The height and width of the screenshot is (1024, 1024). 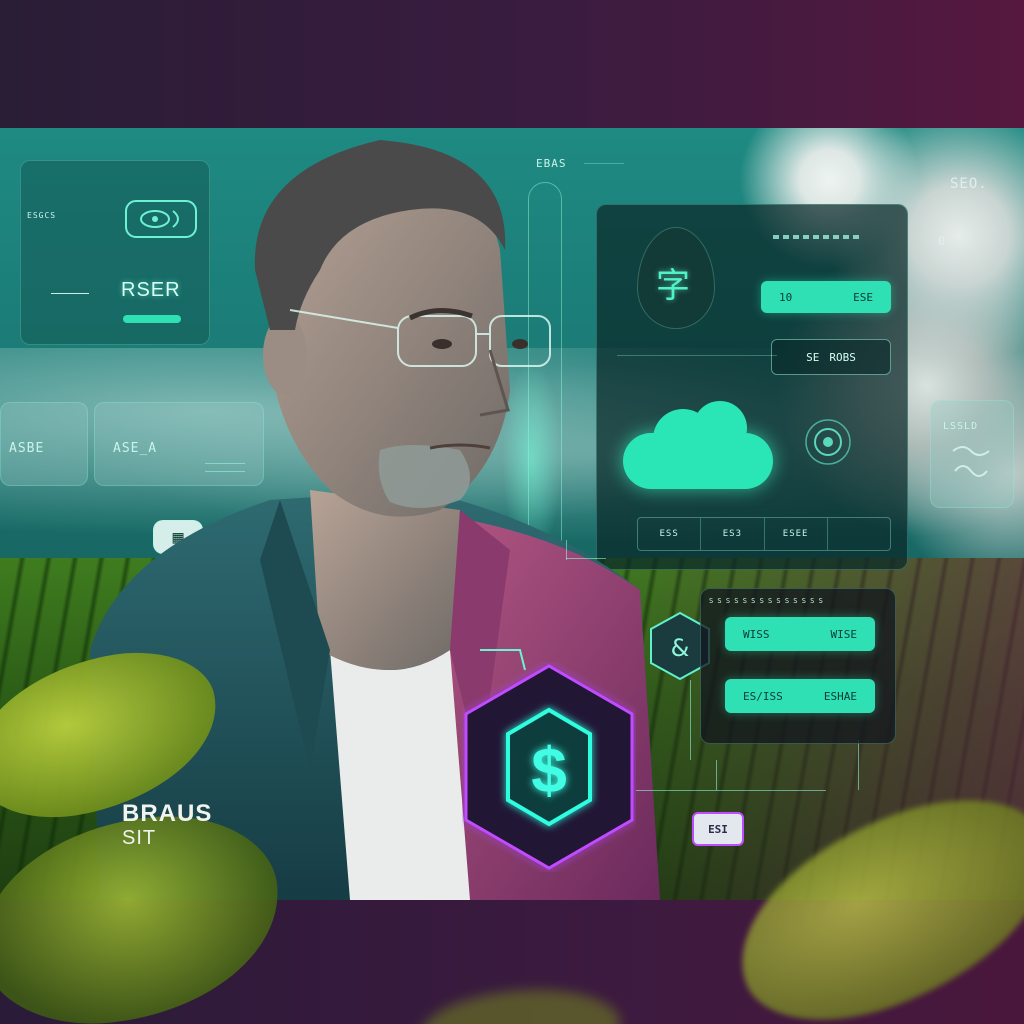 What do you see at coordinates (961, 426) in the screenshot?
I see `right-panel-text: LSSLD` at bounding box center [961, 426].